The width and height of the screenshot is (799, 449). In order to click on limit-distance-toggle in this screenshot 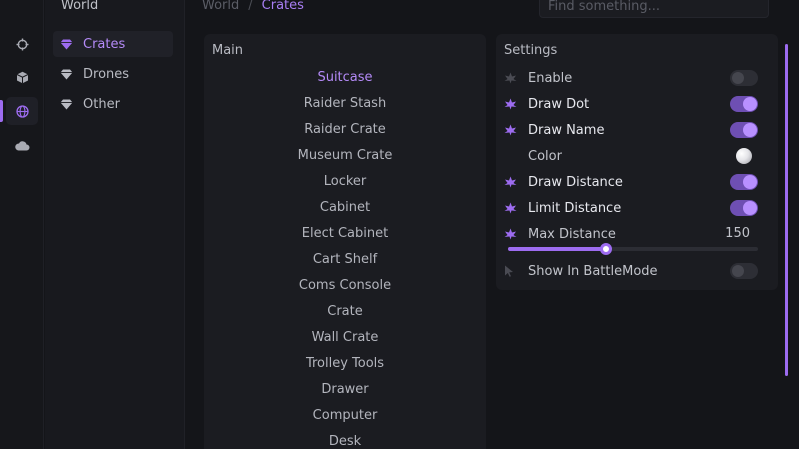, I will do `click(744, 208)`.